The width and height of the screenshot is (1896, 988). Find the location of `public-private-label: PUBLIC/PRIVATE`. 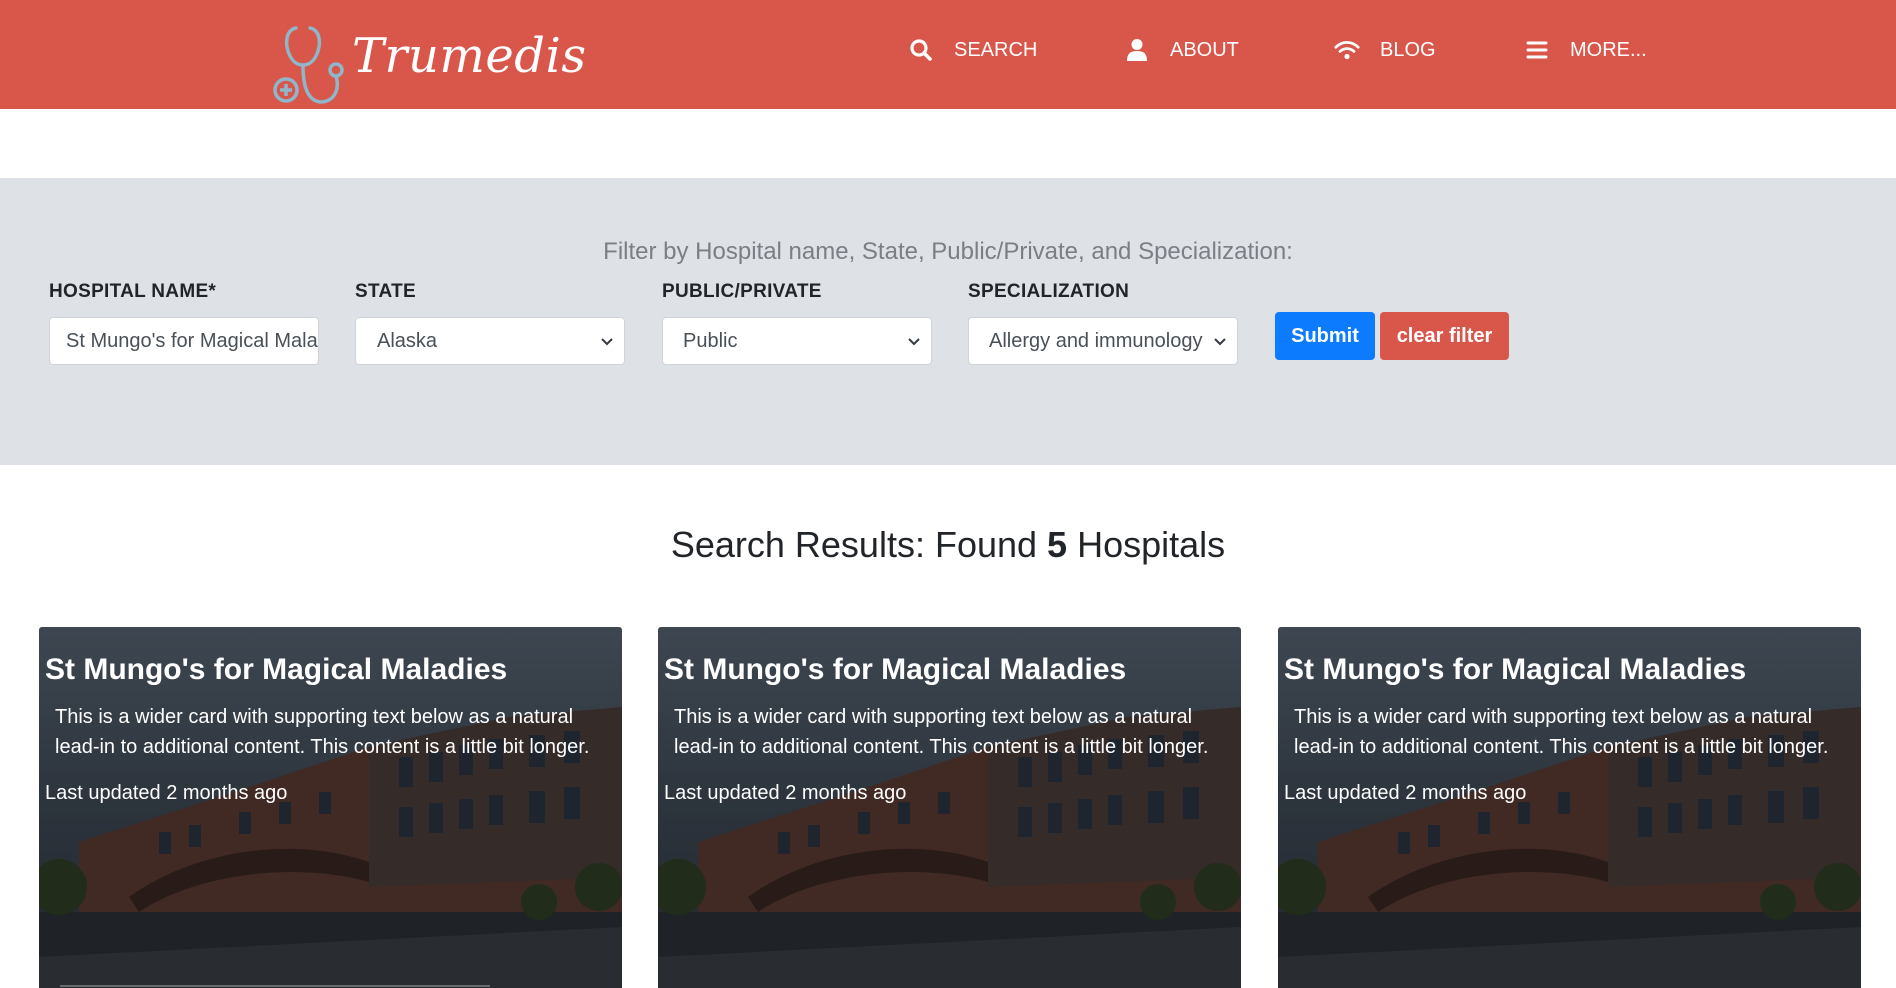

public-private-label: PUBLIC/PRIVATE is located at coordinates (742, 291).